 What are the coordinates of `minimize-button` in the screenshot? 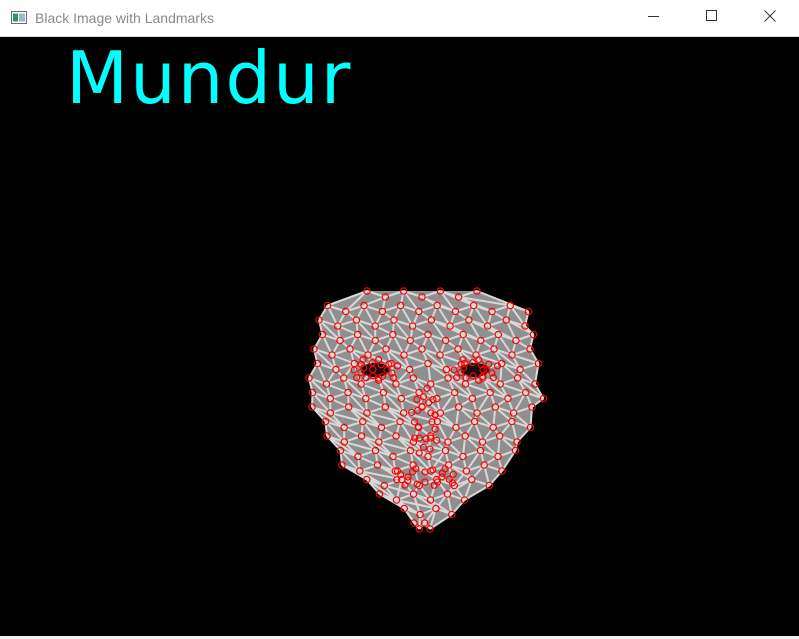 It's located at (654, 18).